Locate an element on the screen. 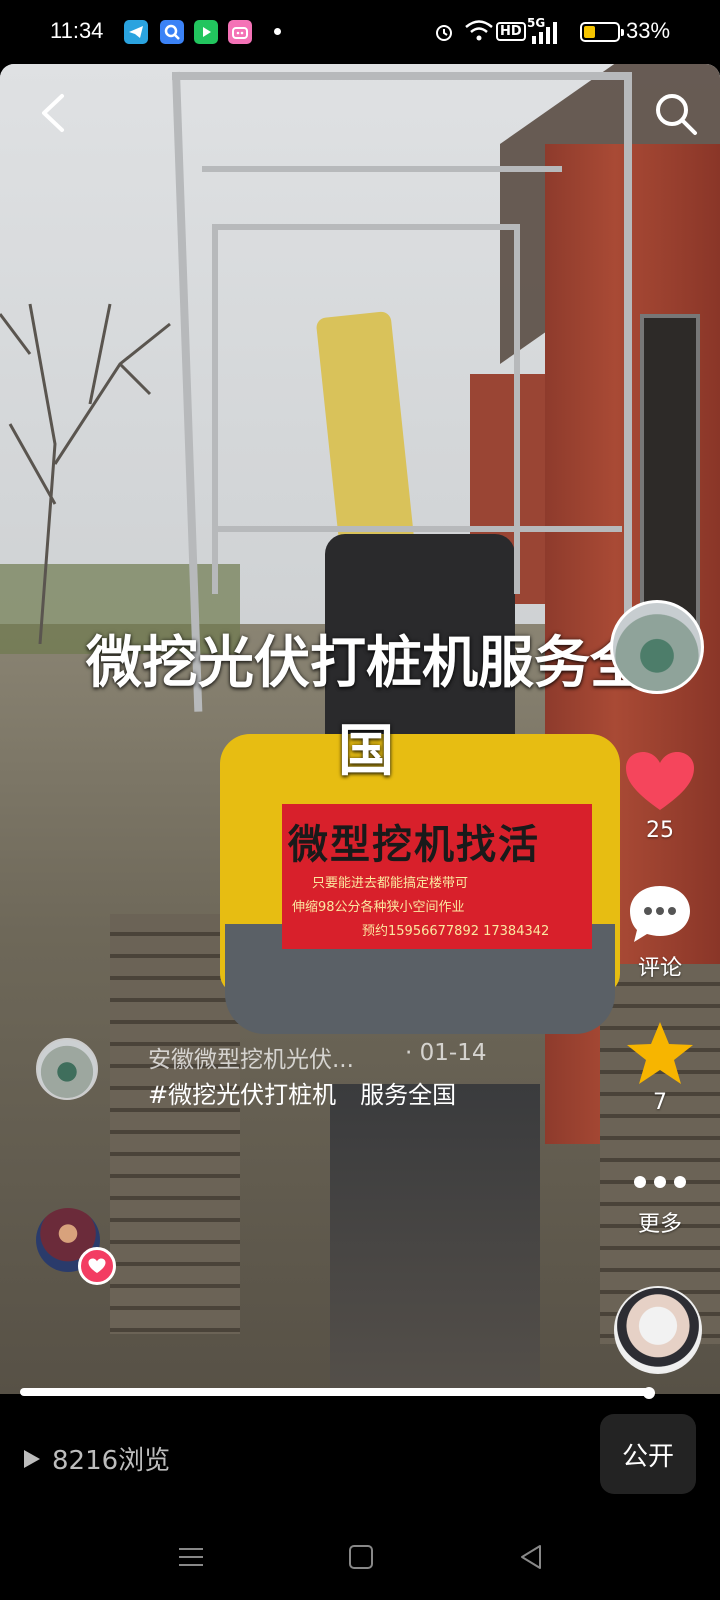 This screenshot has height=1600, width=720. telegram-icon is located at coordinates (136, 32).